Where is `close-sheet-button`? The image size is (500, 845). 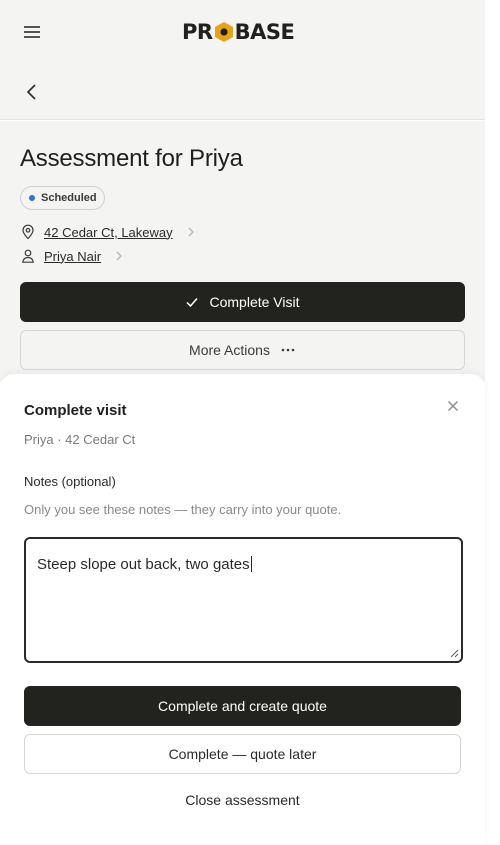 close-sheet-button is located at coordinates (453, 406).